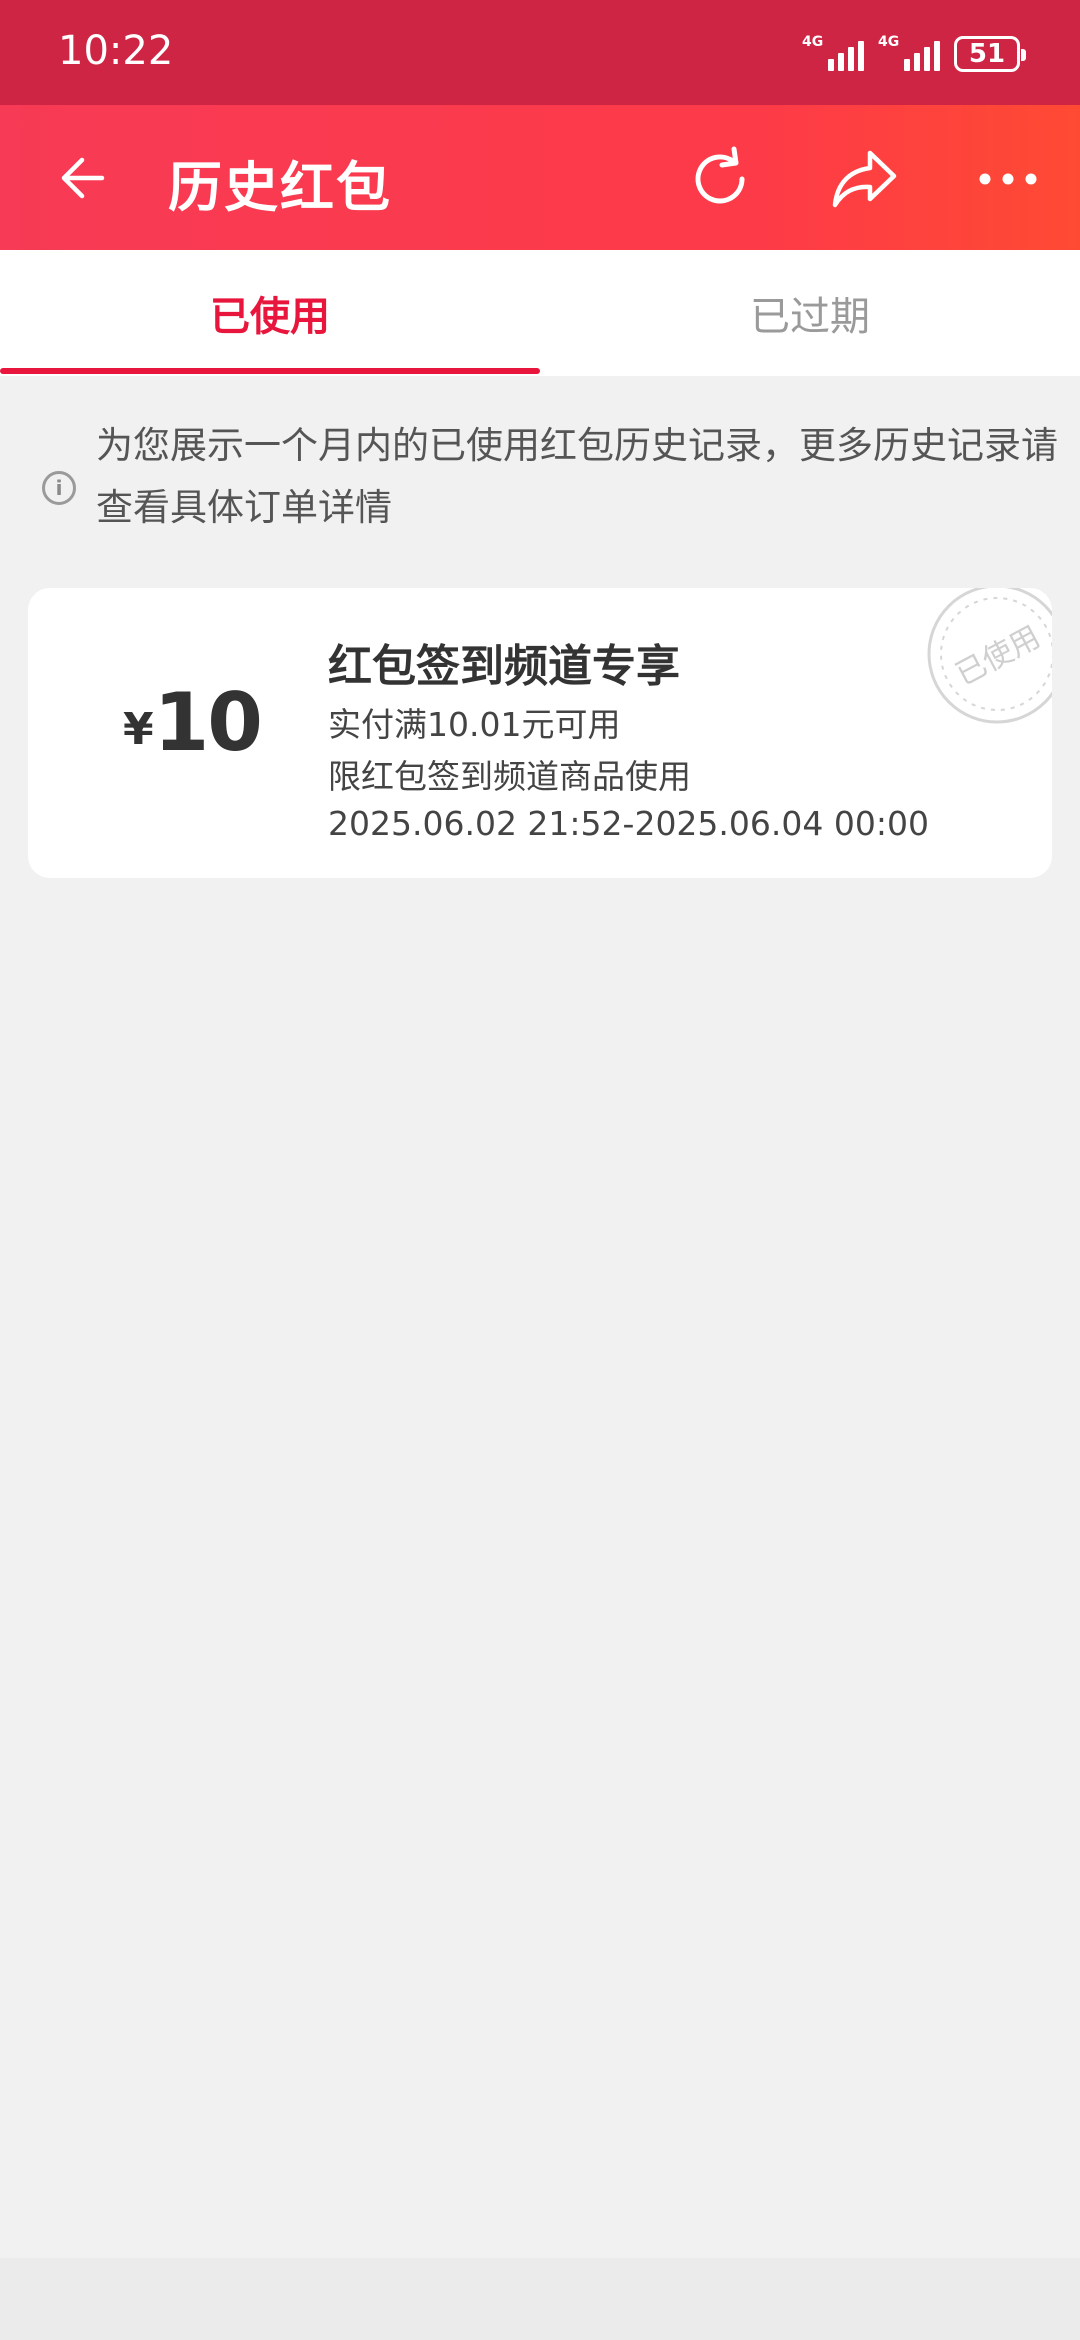  Describe the element at coordinates (85, 178) in the screenshot. I see `back-arrow-icon` at that location.